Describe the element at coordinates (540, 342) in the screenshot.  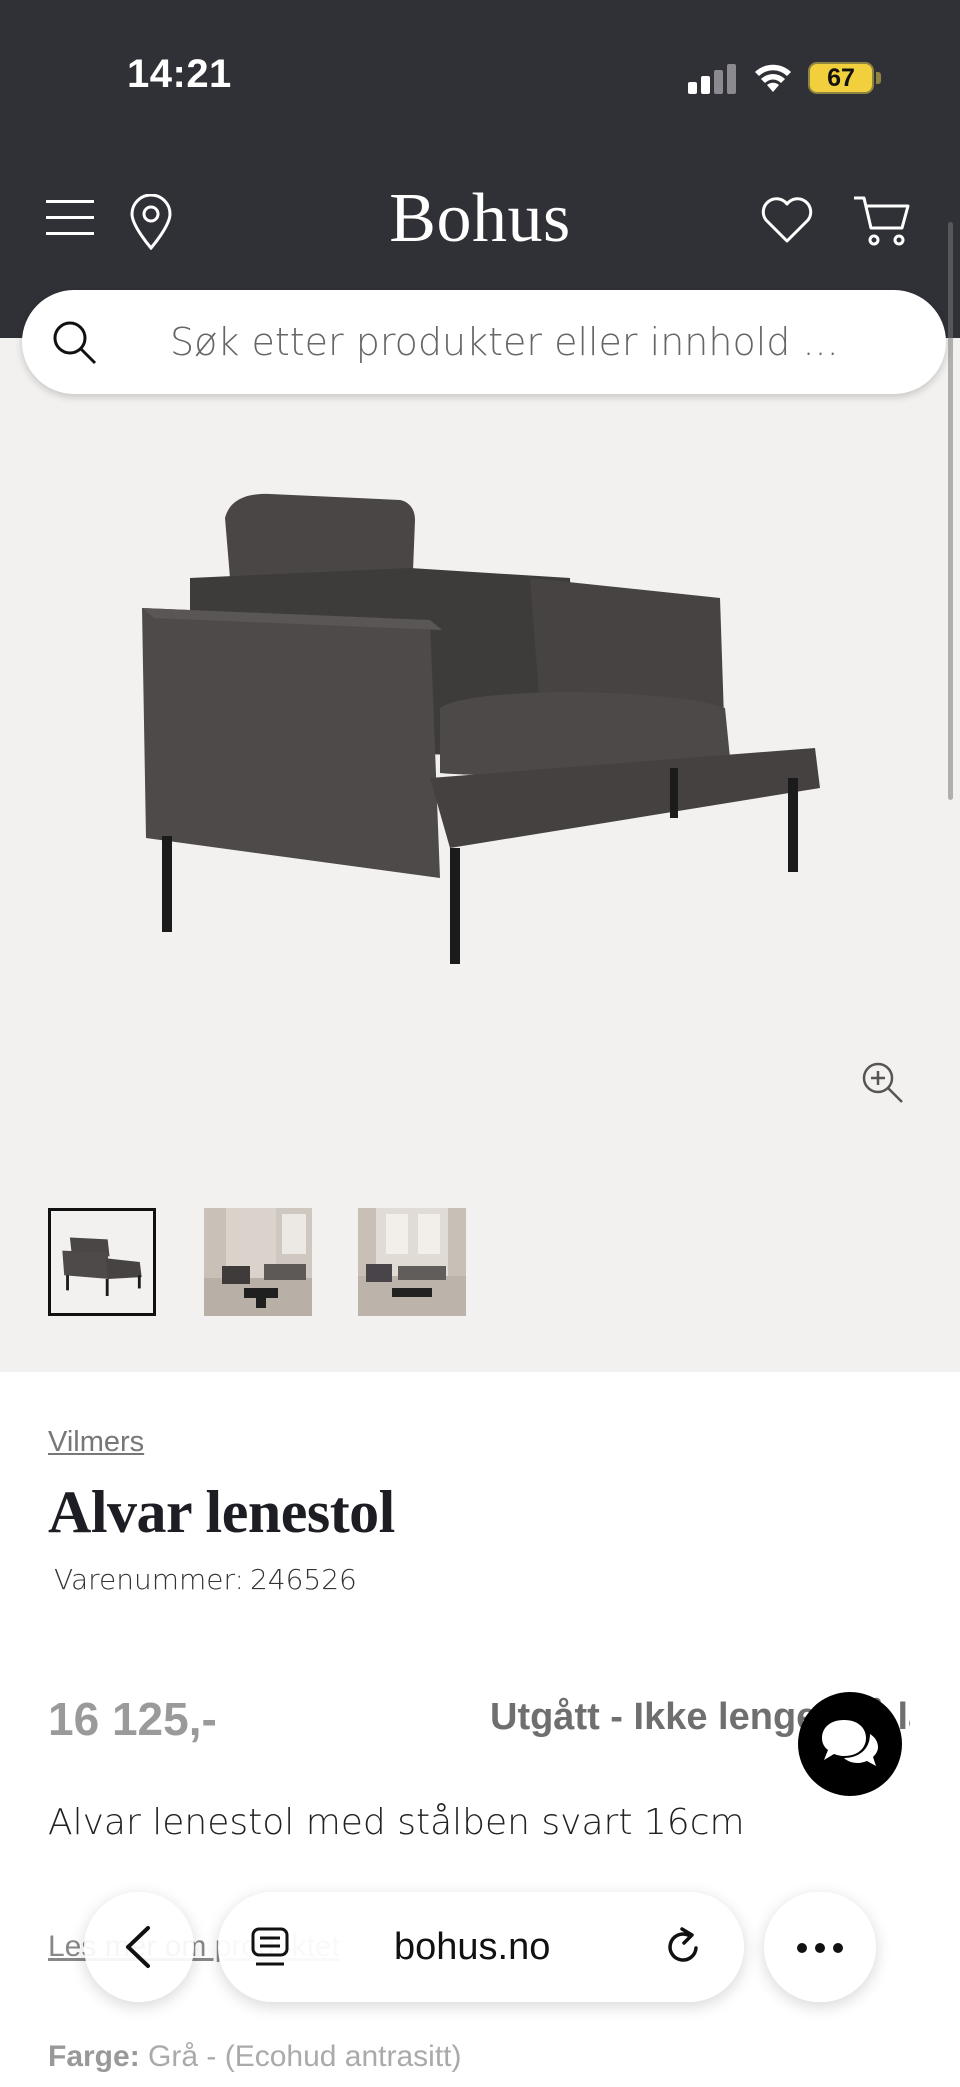
I see `search-input` at that location.